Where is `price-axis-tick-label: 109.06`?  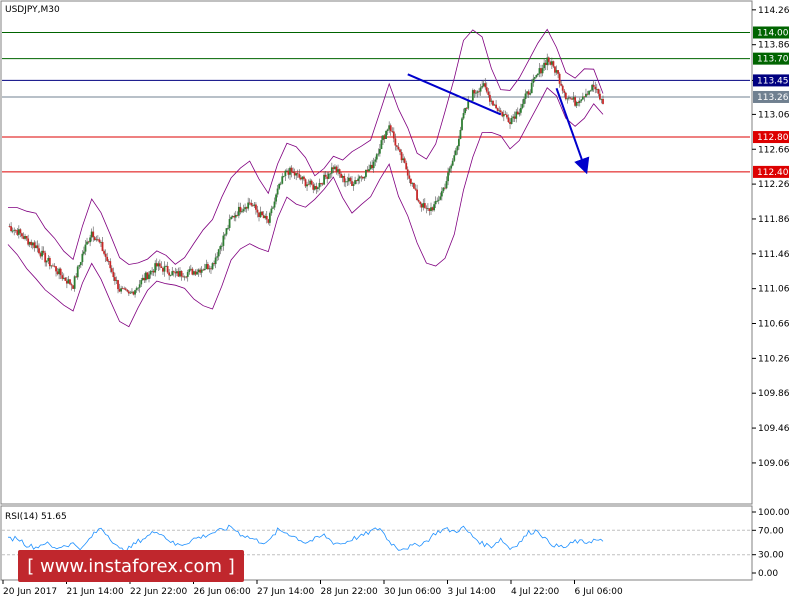 price-axis-tick-label: 109.06 is located at coordinates (774, 464).